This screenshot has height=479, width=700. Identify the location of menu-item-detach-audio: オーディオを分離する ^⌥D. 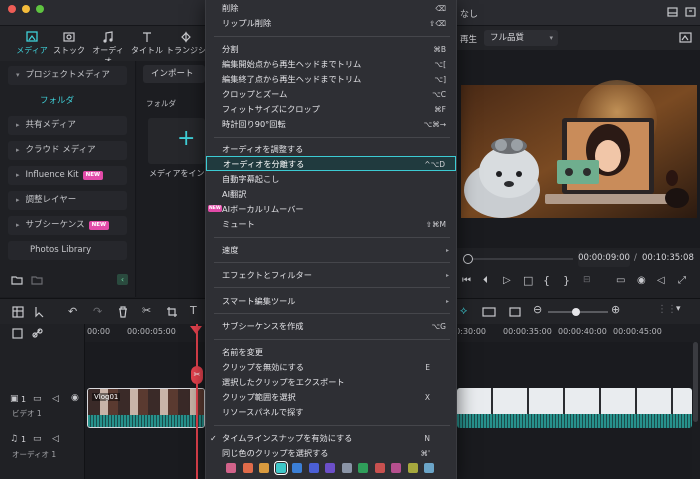
(331, 163).